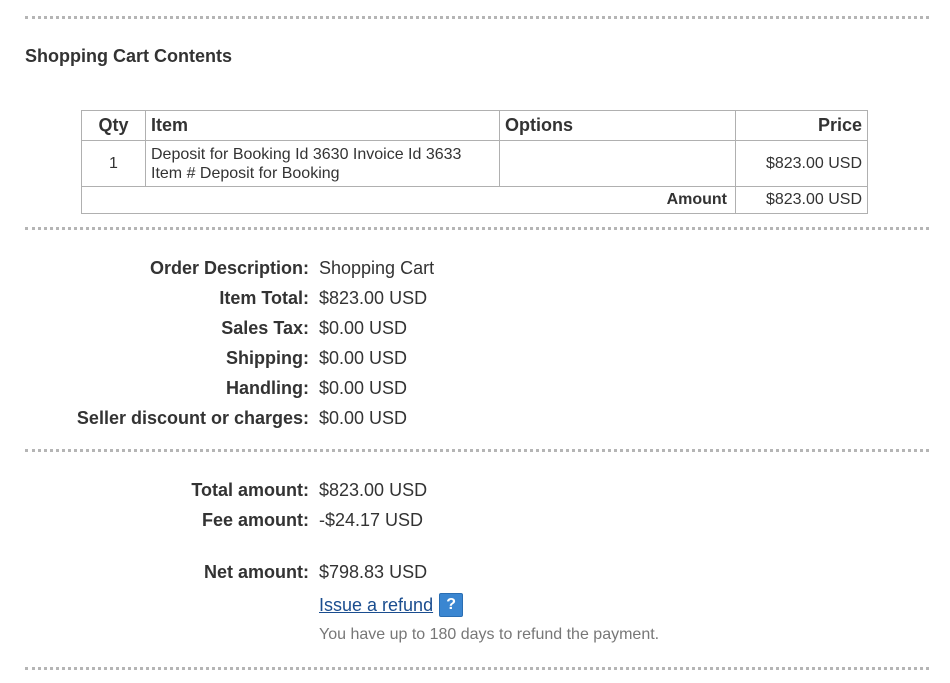  I want to click on amount-row: Amount $823.00 USD, so click(474, 200).